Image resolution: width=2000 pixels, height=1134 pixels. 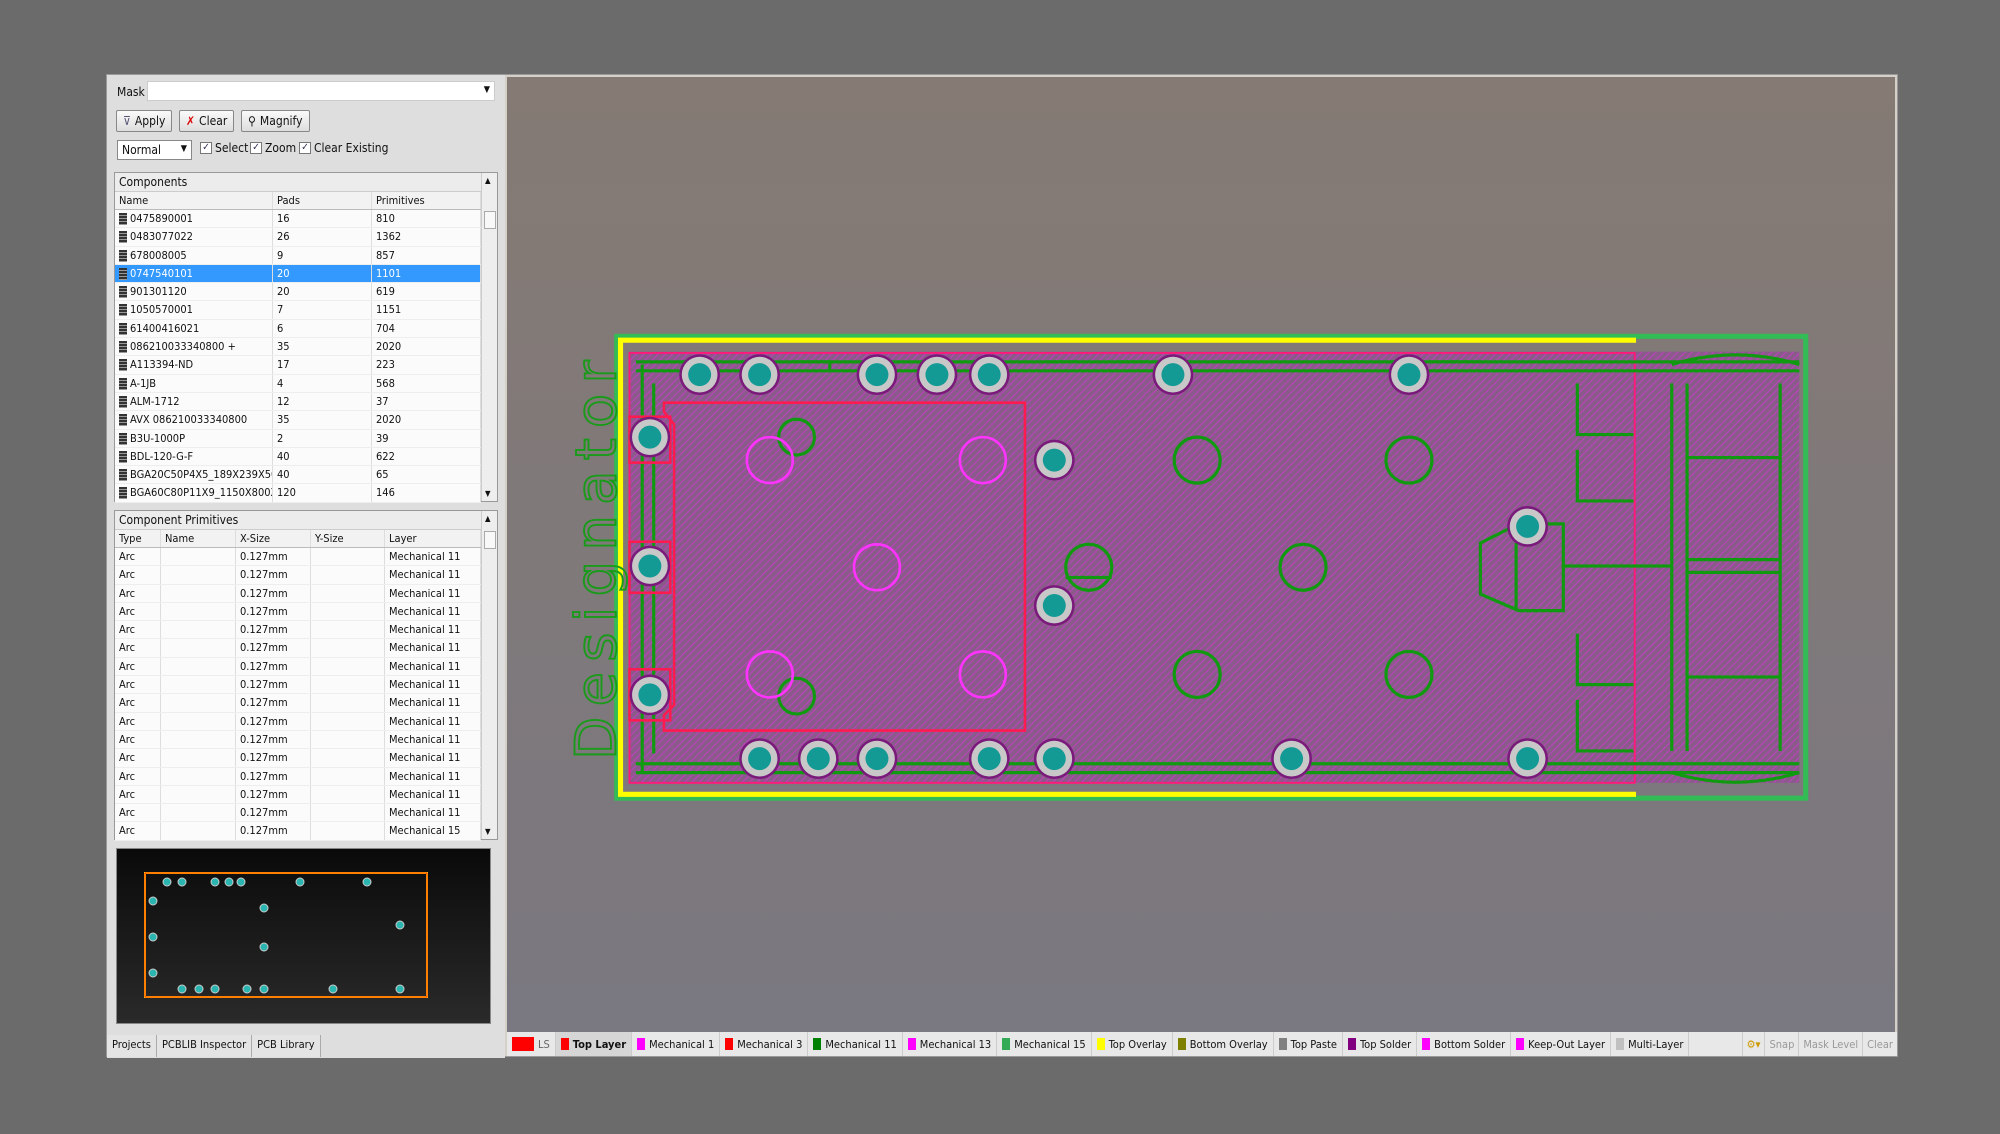 I want to click on col-primitives: Primitives, so click(x=426, y=200).